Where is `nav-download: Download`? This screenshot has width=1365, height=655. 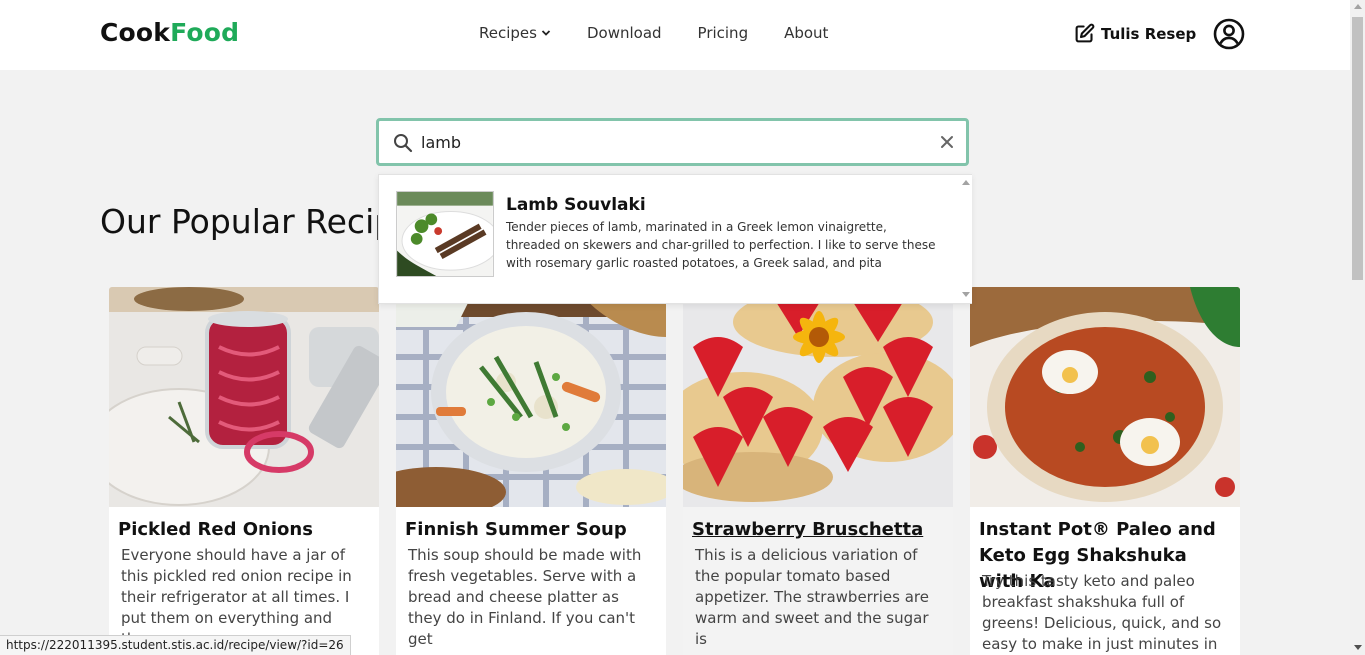
nav-download: Download is located at coordinates (624, 33).